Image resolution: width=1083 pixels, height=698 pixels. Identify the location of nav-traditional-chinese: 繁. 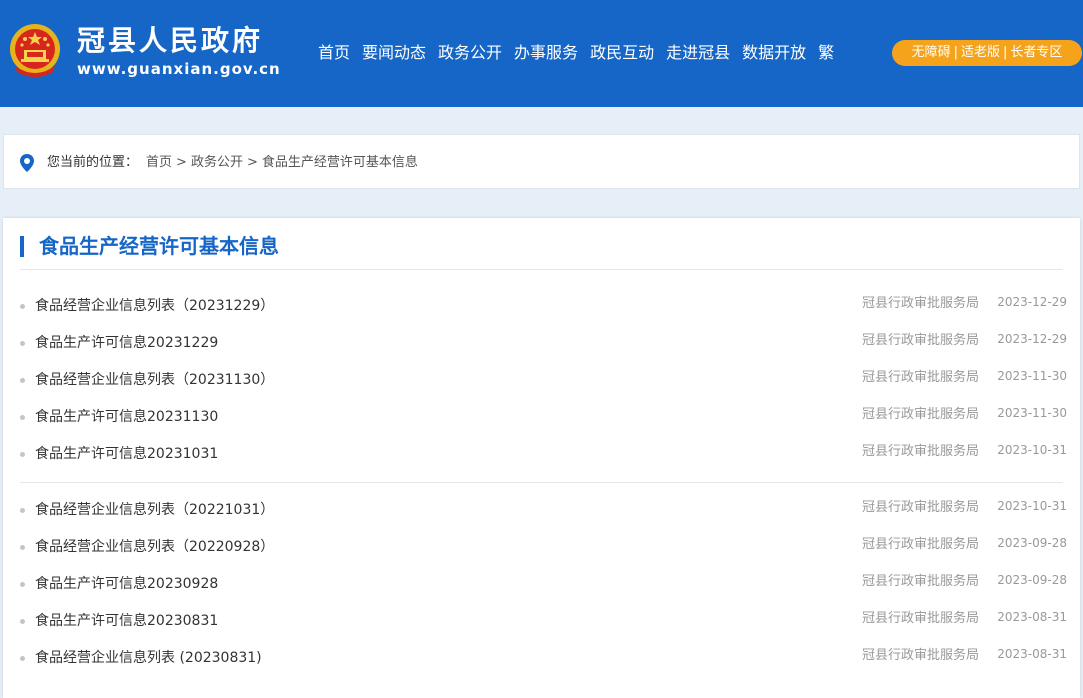
(826, 53).